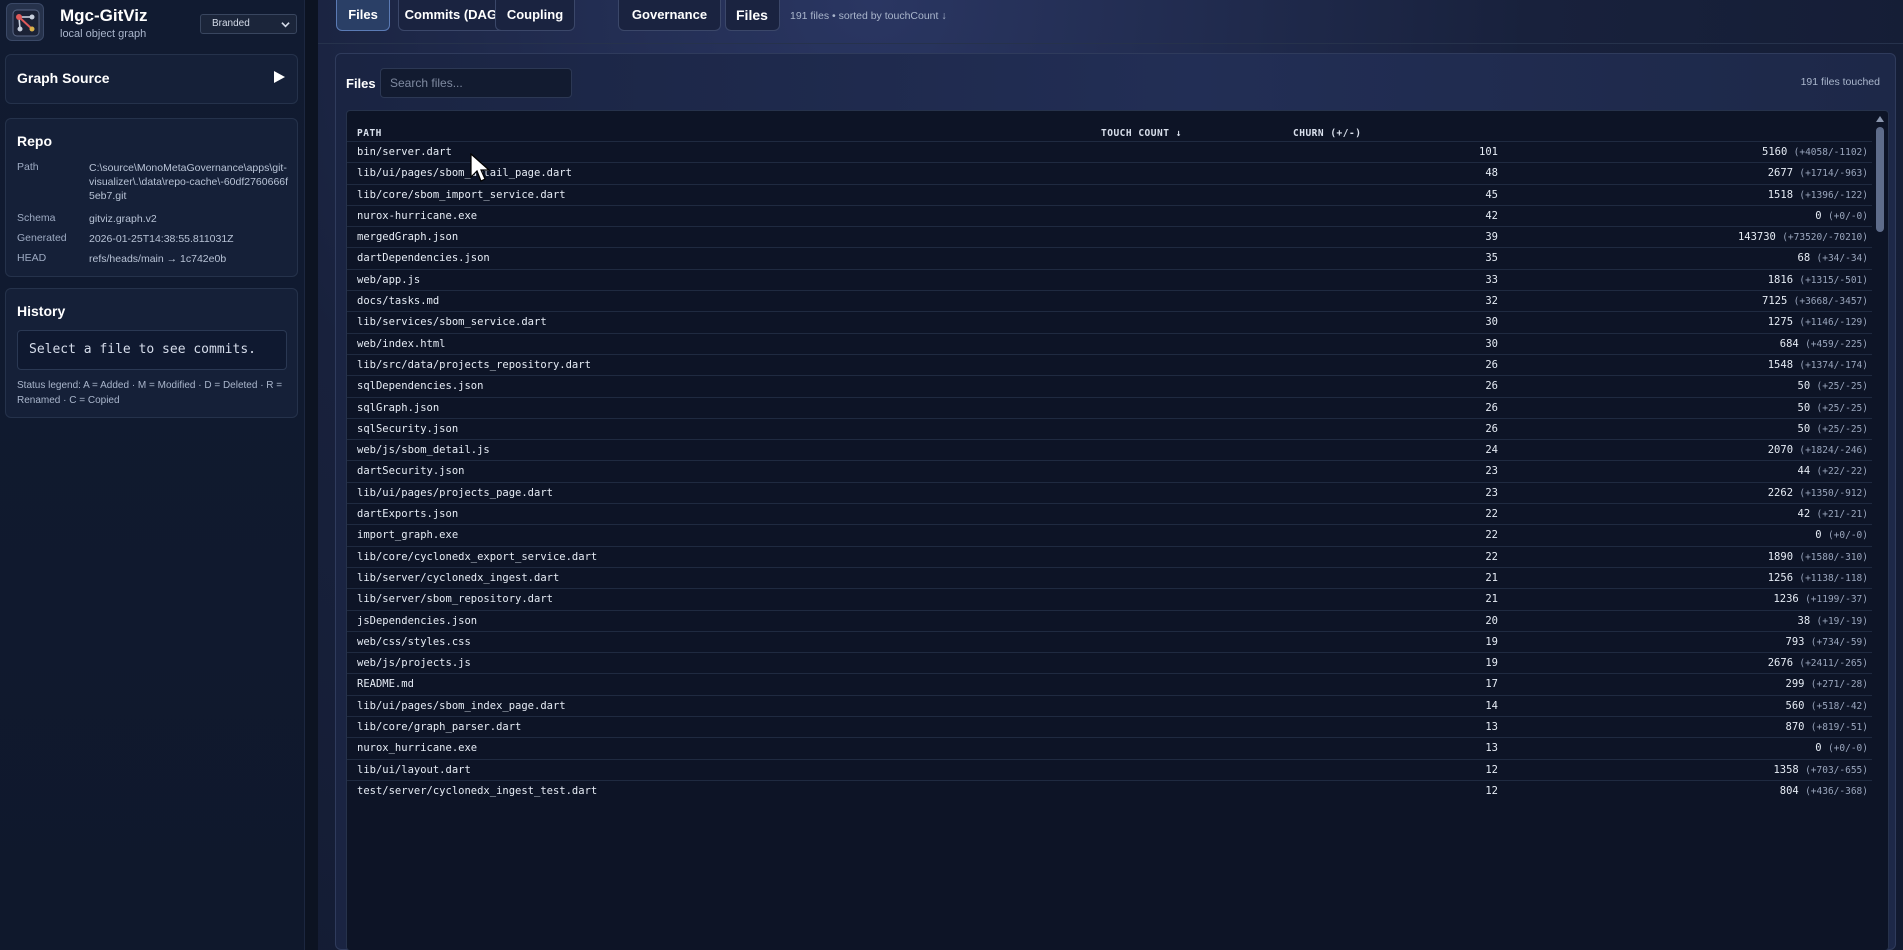 This screenshot has width=1903, height=950. I want to click on churn-delta: (+819/-51), so click(1839, 728).